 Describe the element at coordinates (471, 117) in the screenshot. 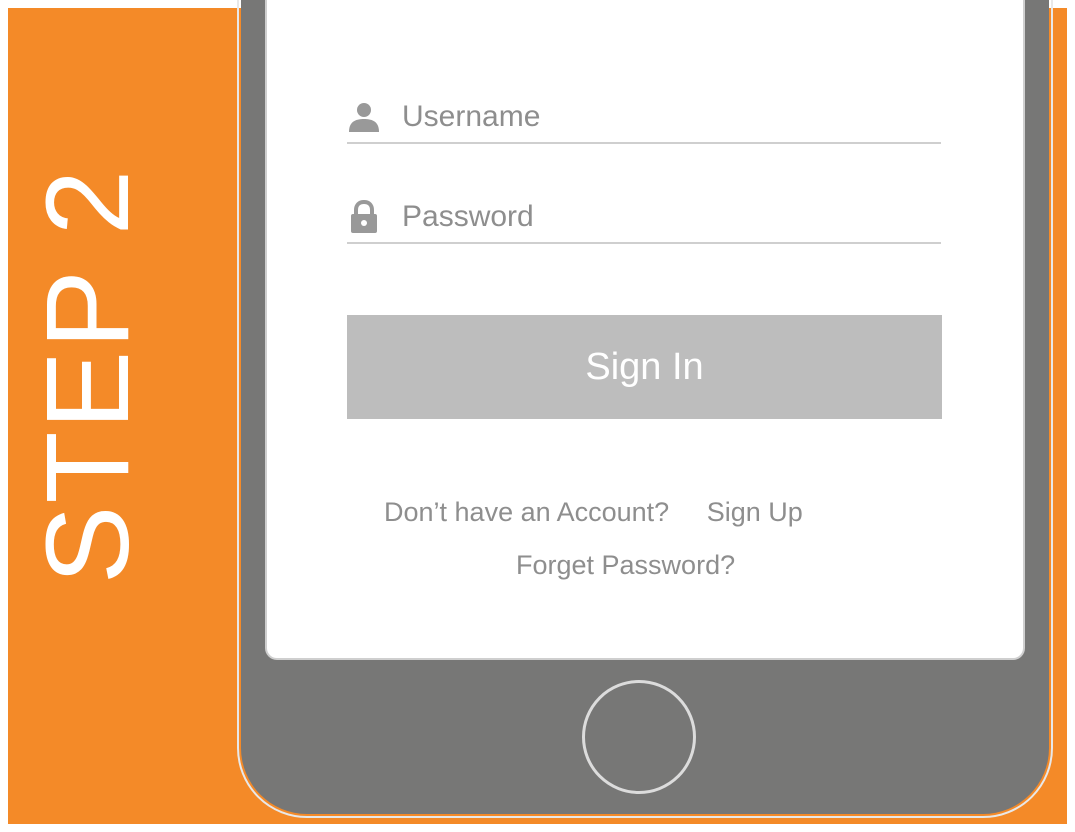

I see `username-input: Username` at that location.